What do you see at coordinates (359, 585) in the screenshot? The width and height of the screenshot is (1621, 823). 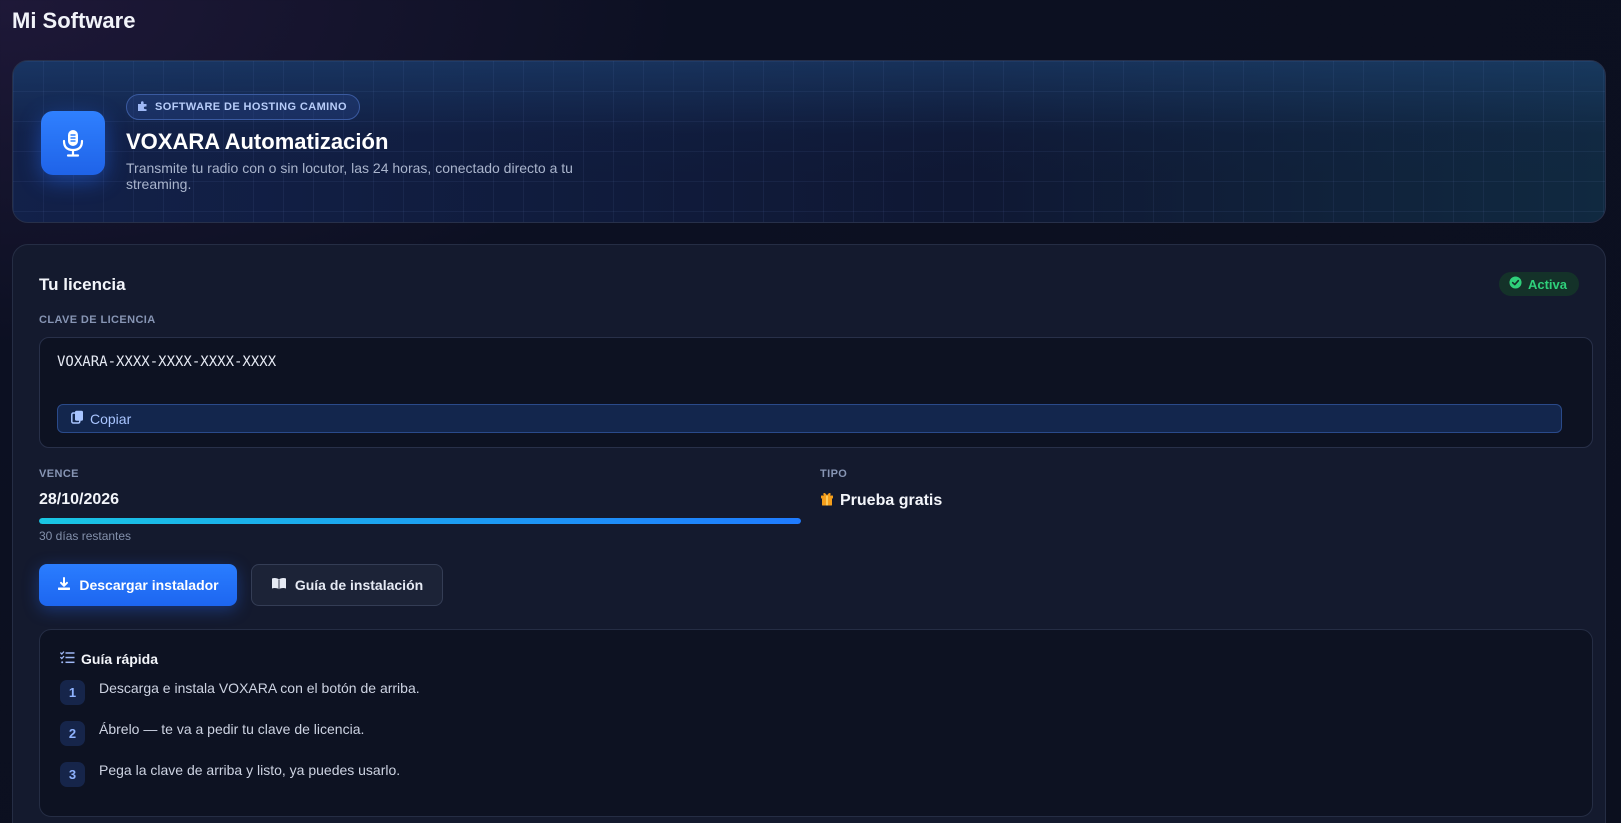 I see `guide-label: Guía de instalación` at bounding box center [359, 585].